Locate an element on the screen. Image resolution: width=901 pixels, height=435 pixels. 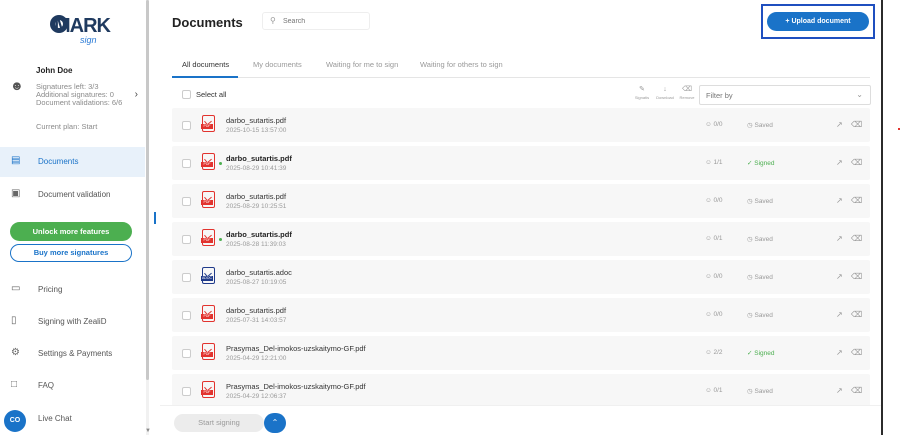
bottom-bar: Start signing ⌃ is located at coordinates (521, 420).